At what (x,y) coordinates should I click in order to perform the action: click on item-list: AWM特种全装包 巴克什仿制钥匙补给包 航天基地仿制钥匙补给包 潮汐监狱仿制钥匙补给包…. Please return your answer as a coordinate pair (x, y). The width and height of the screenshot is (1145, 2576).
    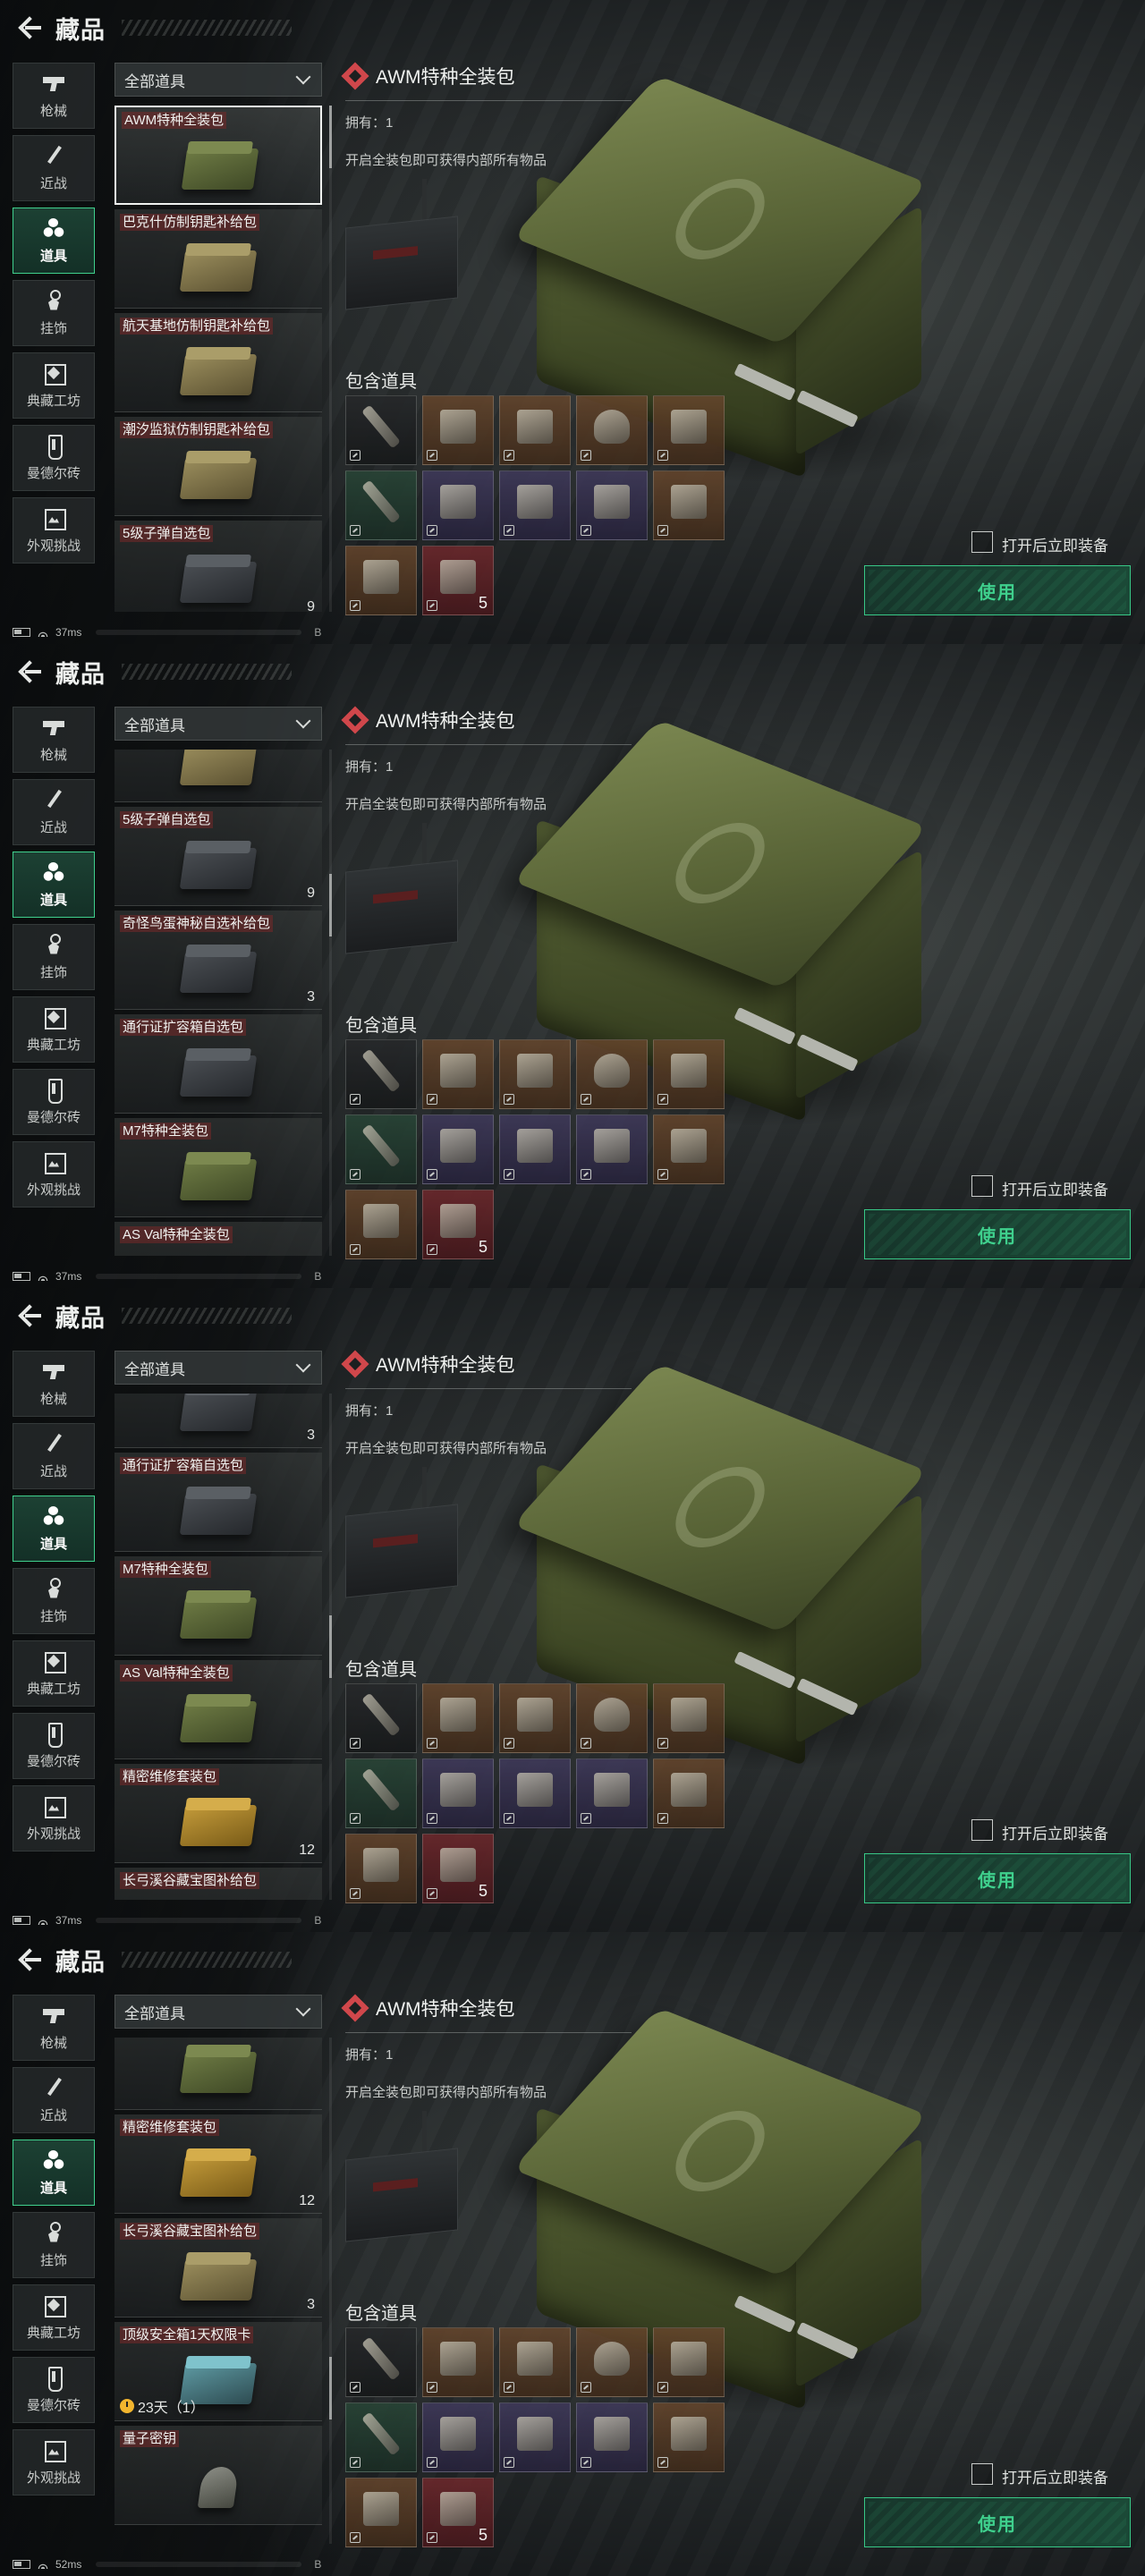
    Looking at the image, I should click on (218, 359).